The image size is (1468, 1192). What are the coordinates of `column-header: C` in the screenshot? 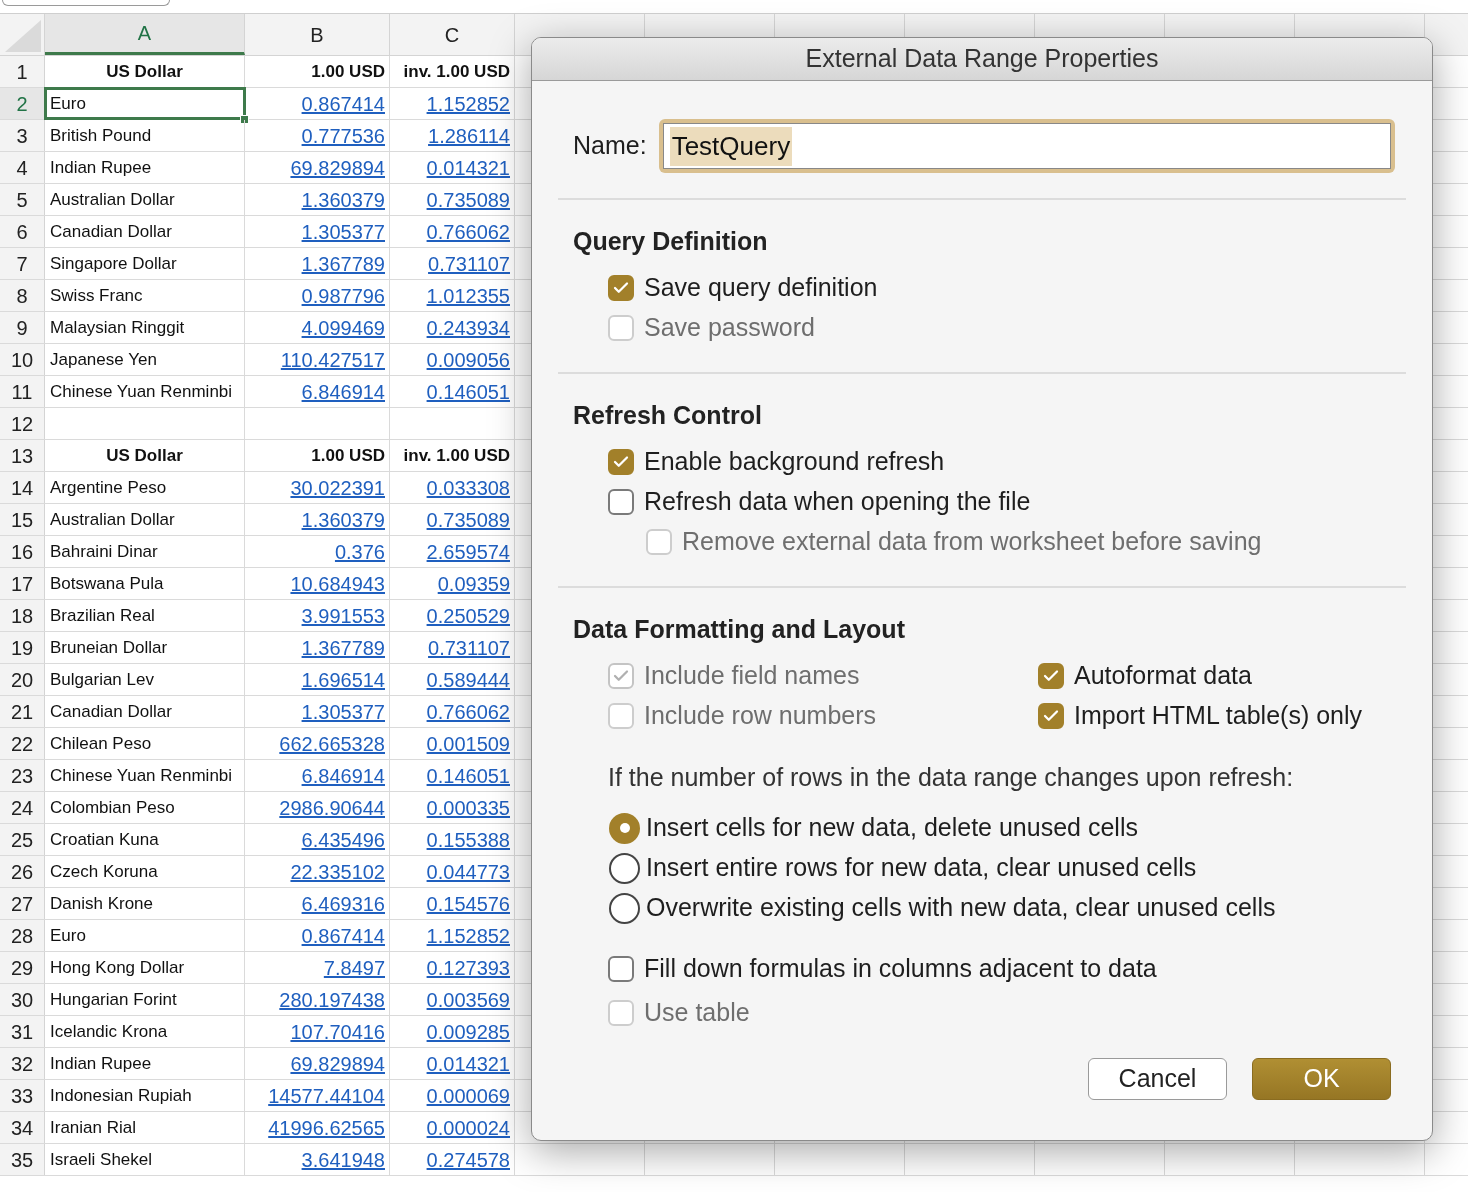 It's located at (452, 34).